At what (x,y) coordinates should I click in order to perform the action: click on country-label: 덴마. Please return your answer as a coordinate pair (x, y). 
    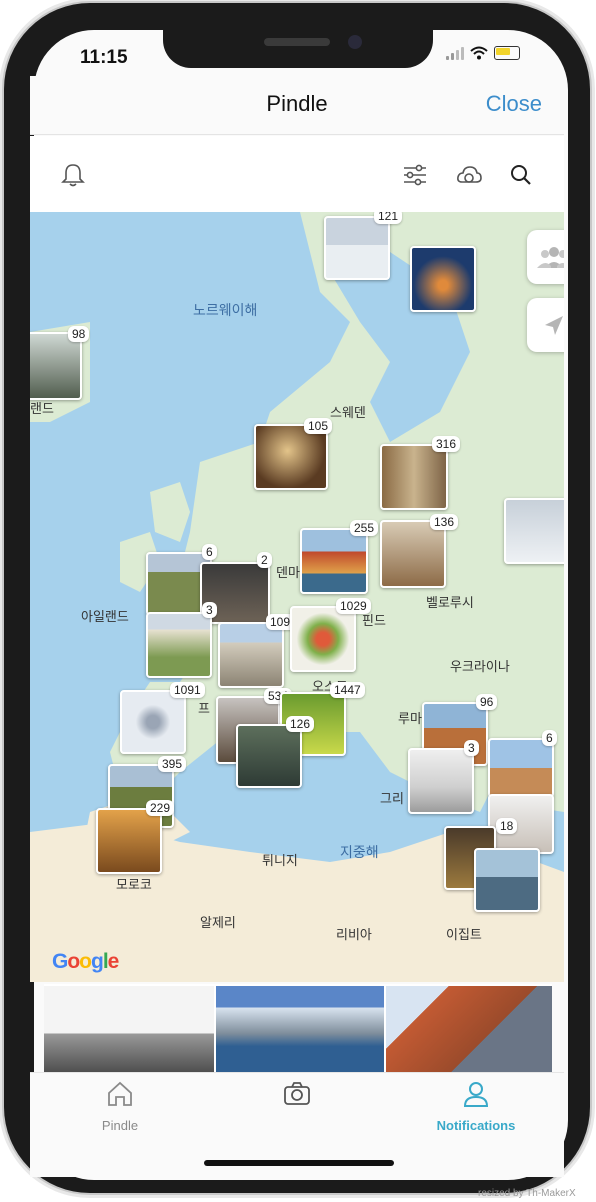
    Looking at the image, I should click on (288, 572).